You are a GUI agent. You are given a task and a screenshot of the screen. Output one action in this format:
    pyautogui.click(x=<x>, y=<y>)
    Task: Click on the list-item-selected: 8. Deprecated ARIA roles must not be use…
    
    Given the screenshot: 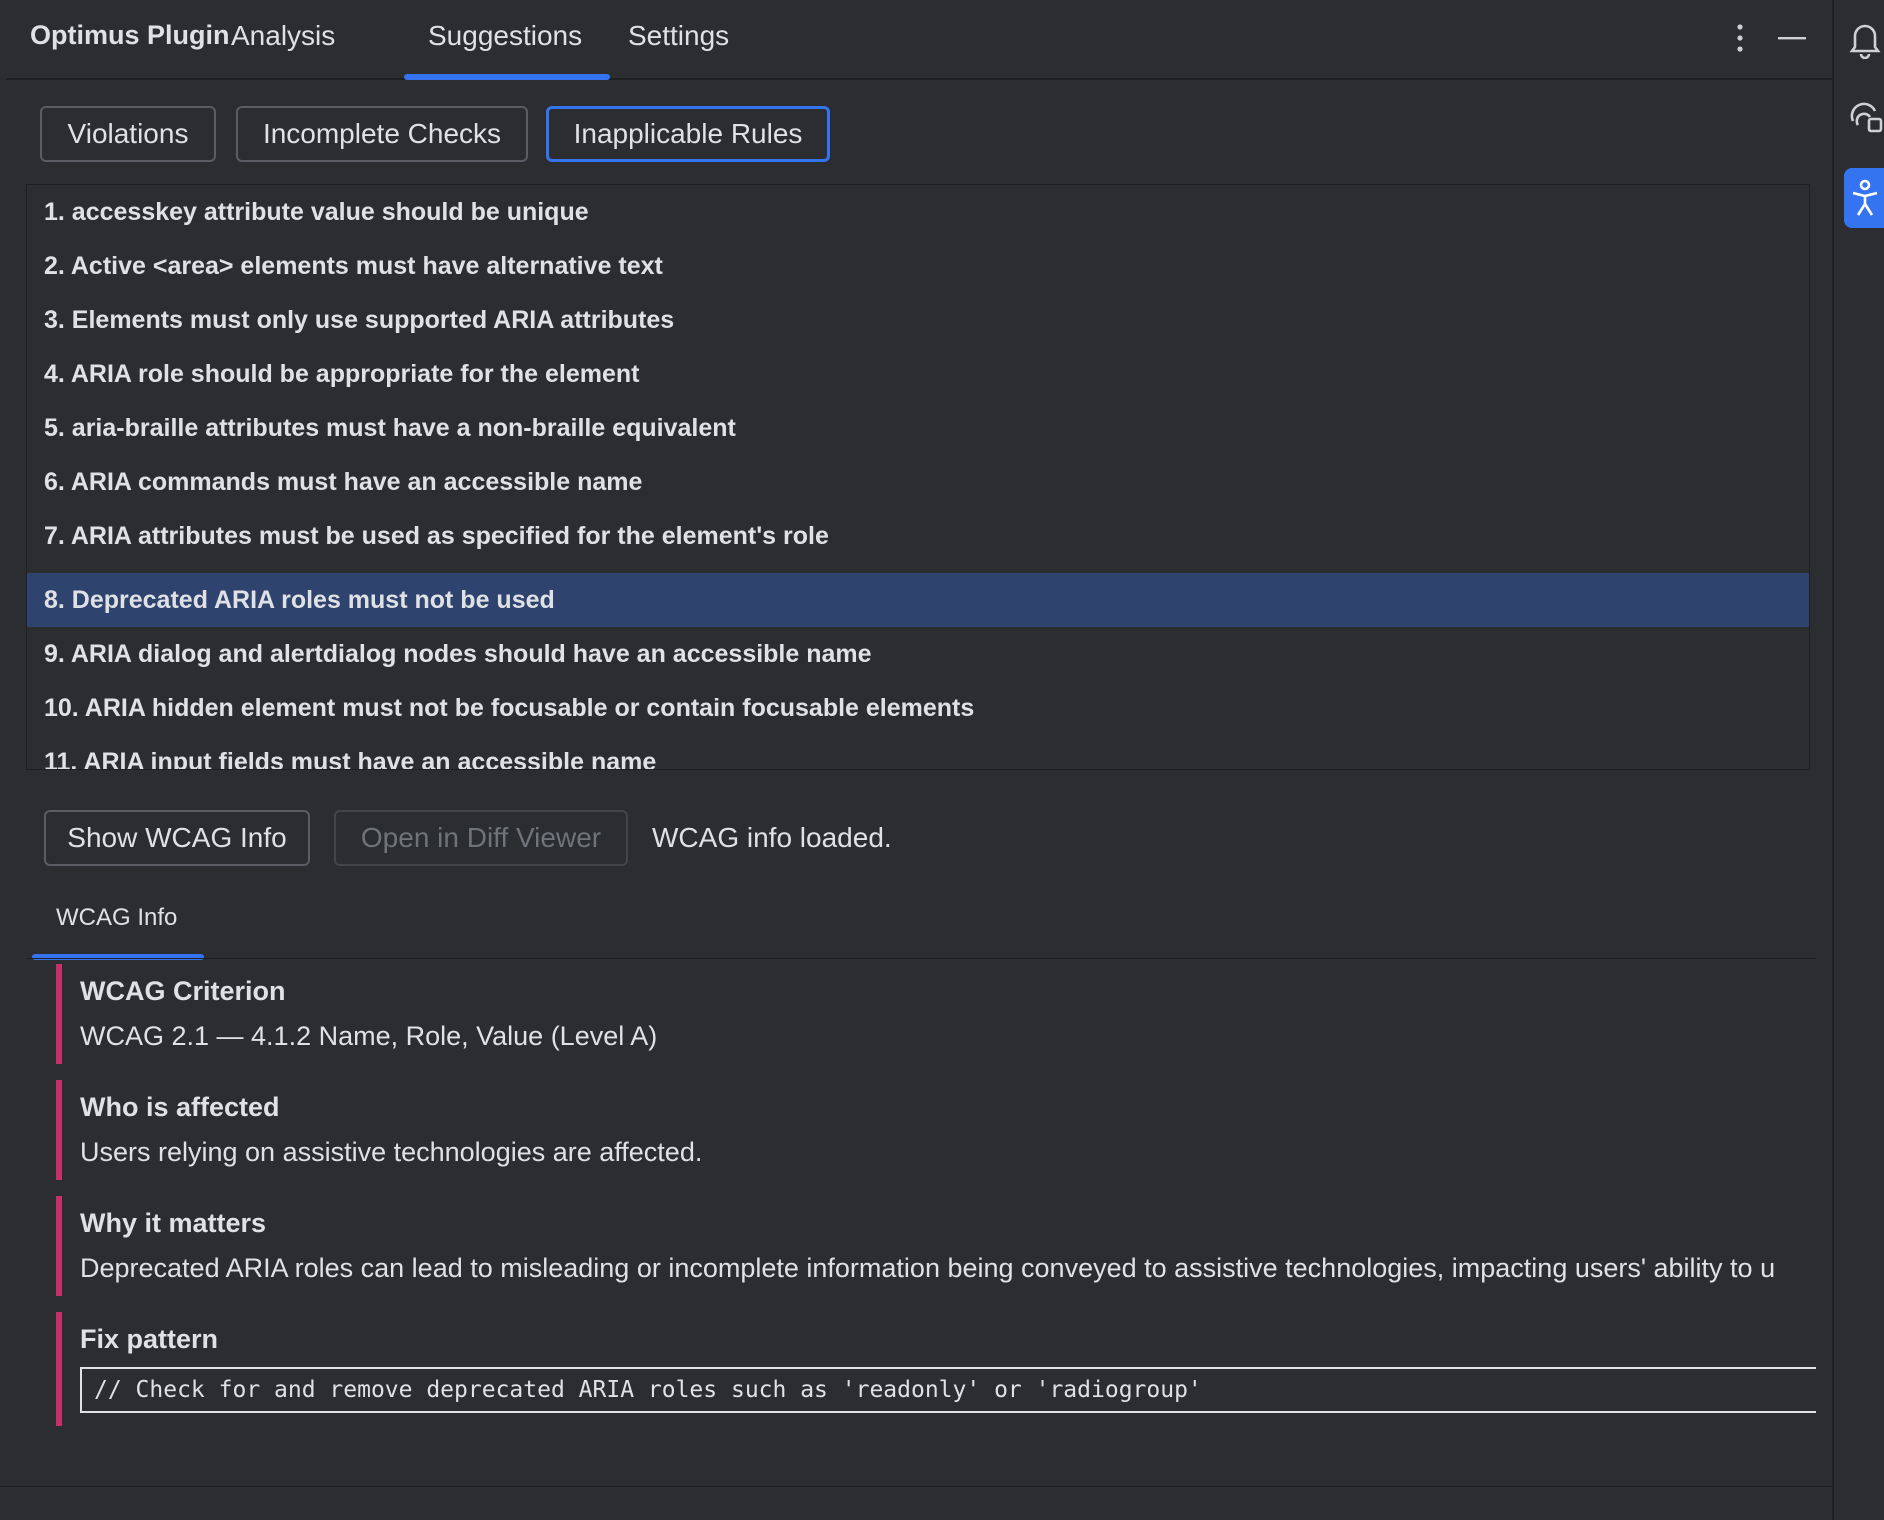 What is the action you would take?
    pyautogui.click(x=918, y=600)
    